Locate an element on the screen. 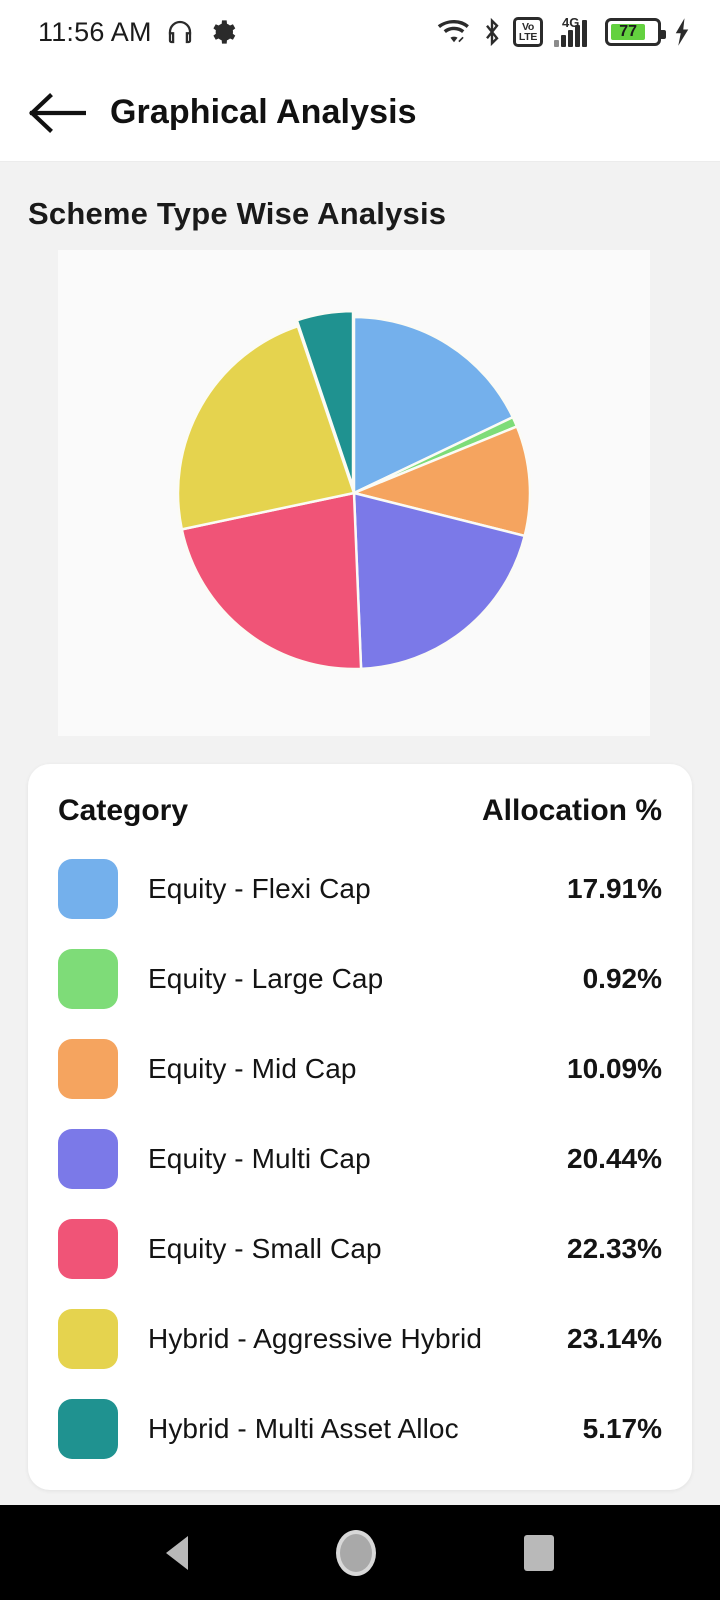 This screenshot has height=1600, width=720. category-label: Hybrid - Aggressive Hybrid is located at coordinates (315, 1338).